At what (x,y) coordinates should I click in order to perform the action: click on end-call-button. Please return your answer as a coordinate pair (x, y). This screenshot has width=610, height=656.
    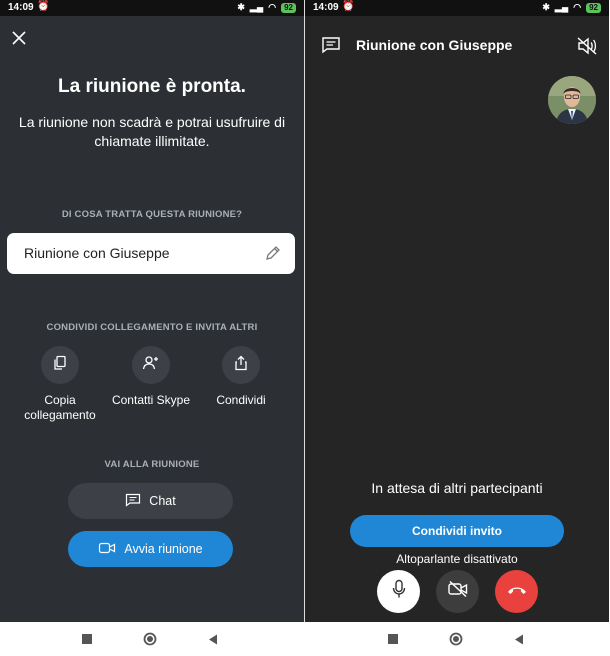
    Looking at the image, I should click on (516, 591).